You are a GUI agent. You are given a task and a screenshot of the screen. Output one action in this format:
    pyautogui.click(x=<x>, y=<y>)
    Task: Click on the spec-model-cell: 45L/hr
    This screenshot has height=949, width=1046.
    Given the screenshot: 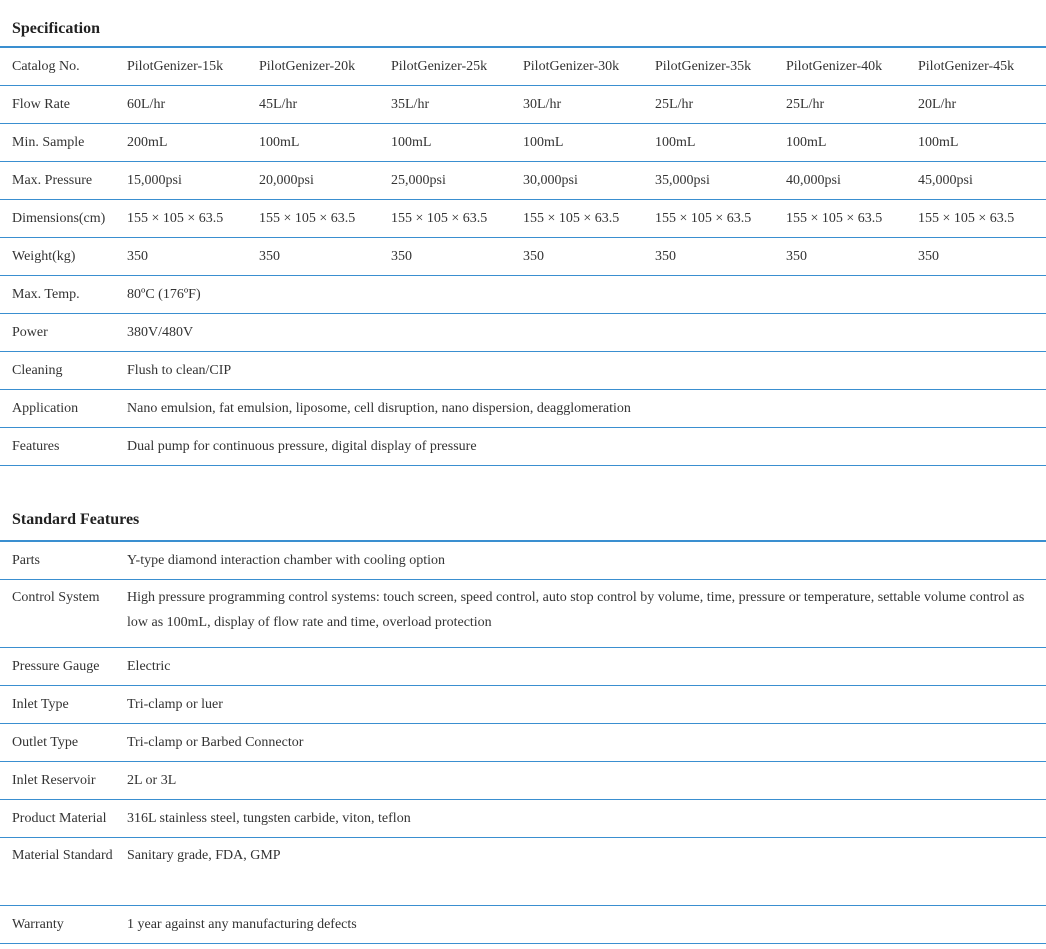 What is the action you would take?
    pyautogui.click(x=325, y=104)
    